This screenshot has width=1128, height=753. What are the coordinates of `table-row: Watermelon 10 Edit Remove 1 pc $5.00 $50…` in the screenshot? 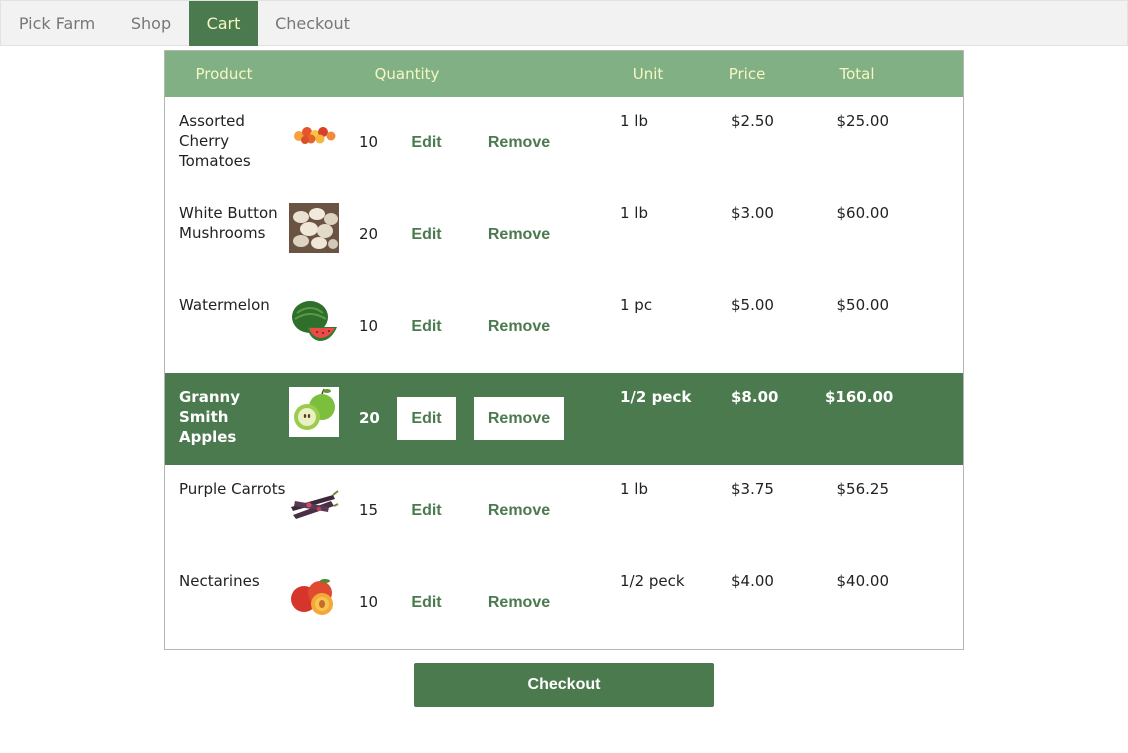 It's located at (564, 327).